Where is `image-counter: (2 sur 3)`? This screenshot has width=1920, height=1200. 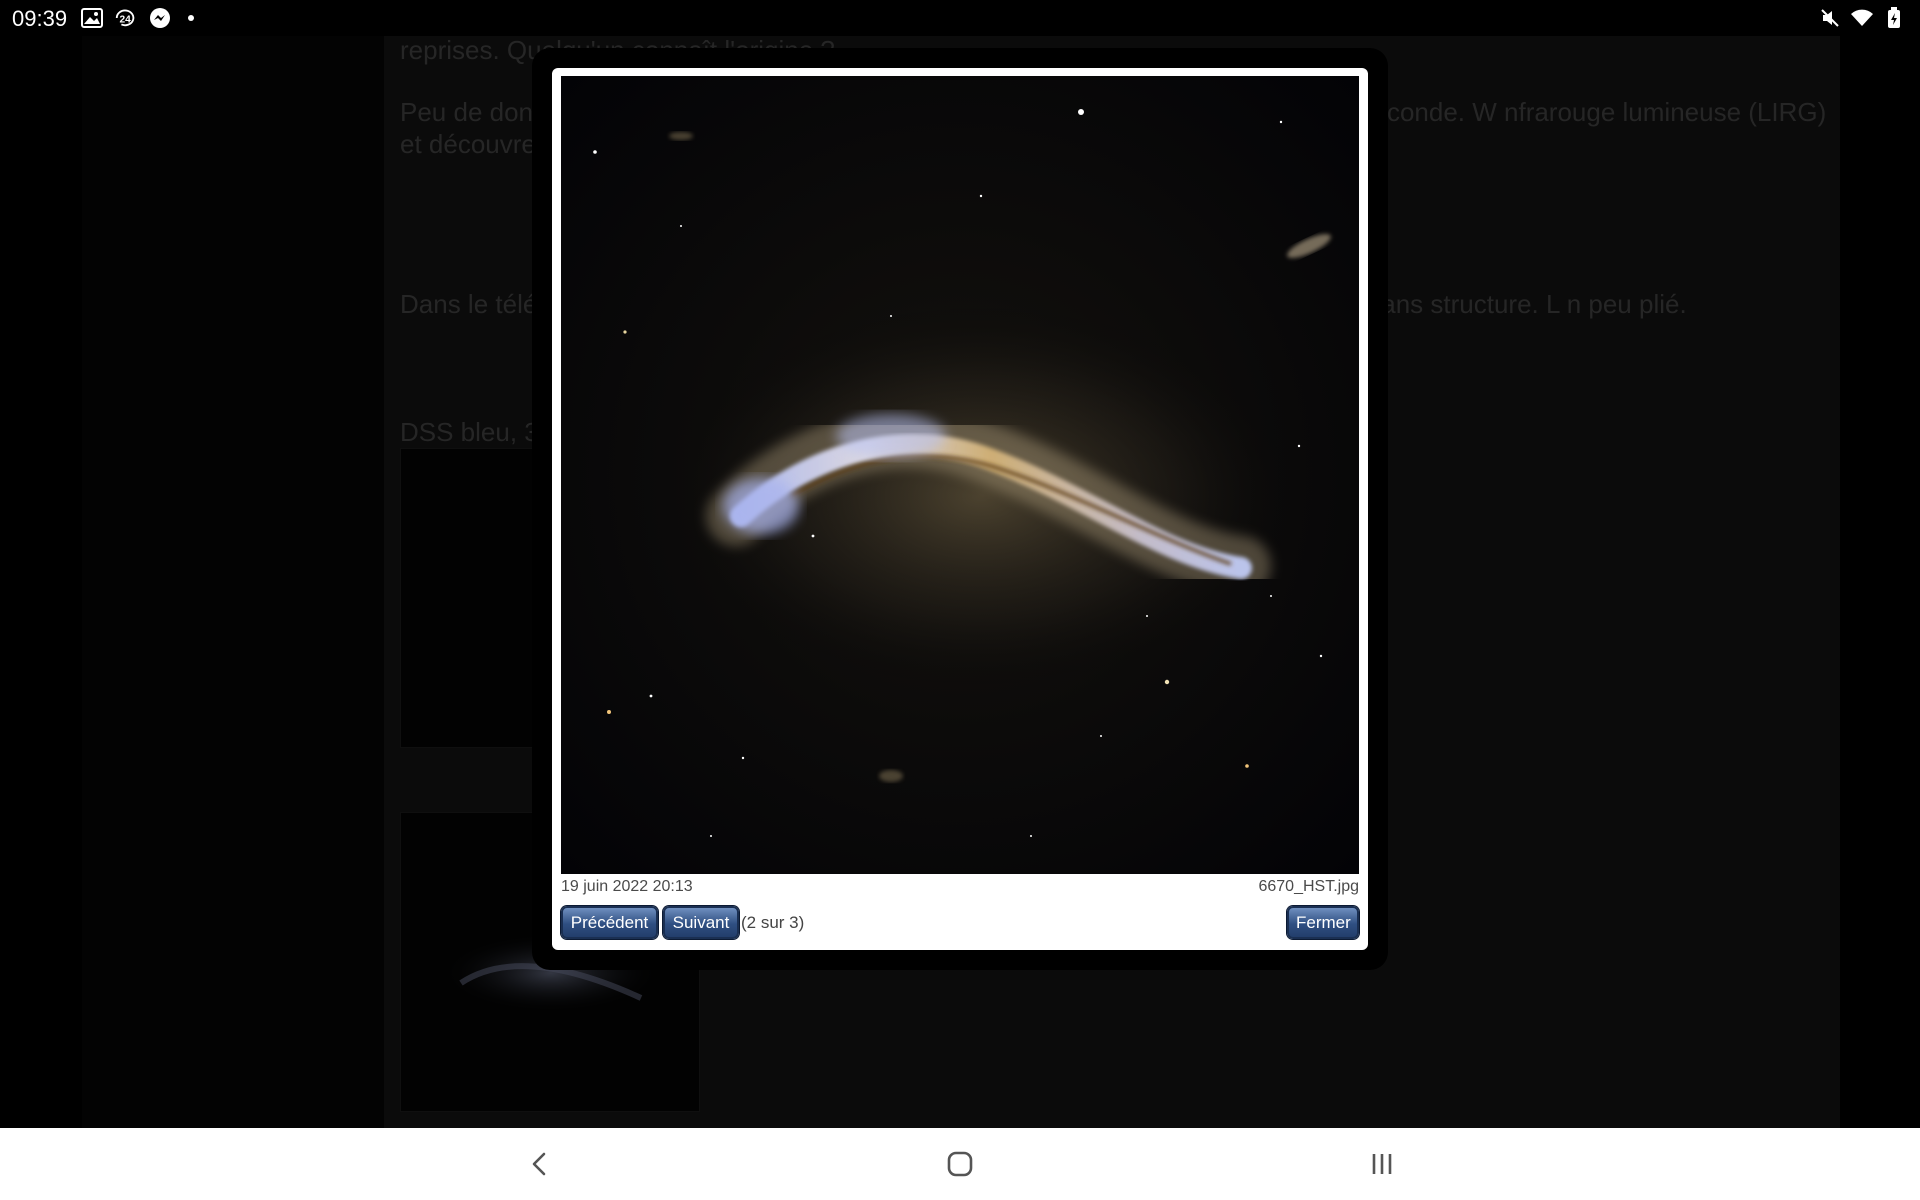 image-counter: (2 sur 3) is located at coordinates (773, 922).